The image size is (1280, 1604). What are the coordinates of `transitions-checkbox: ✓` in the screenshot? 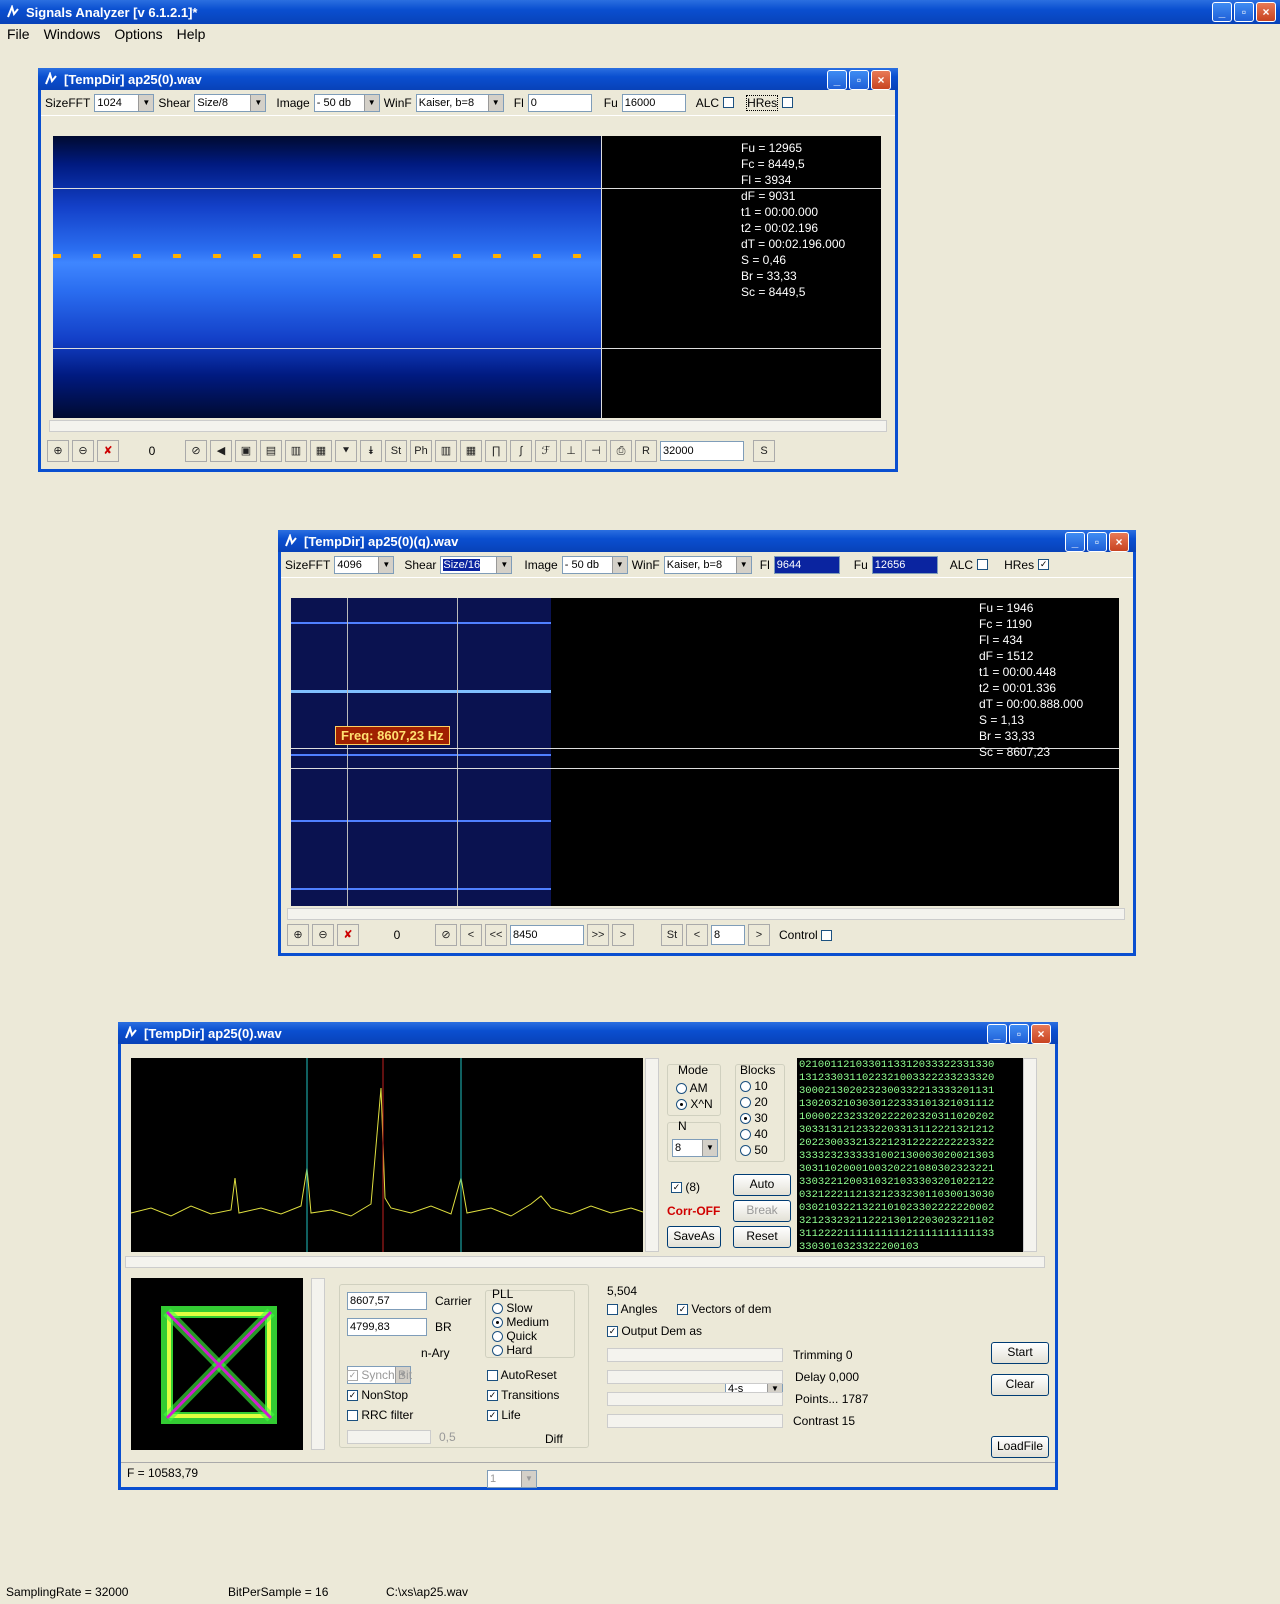 It's located at (492, 1396).